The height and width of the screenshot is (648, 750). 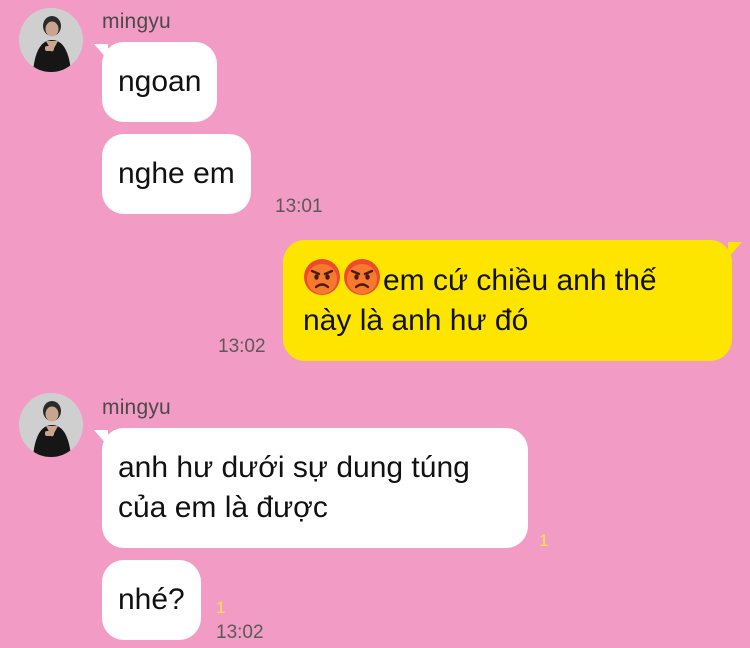 What do you see at coordinates (315, 488) in the screenshot?
I see `message-bubble-incoming: anh hư dưới sự dung túng của em là được` at bounding box center [315, 488].